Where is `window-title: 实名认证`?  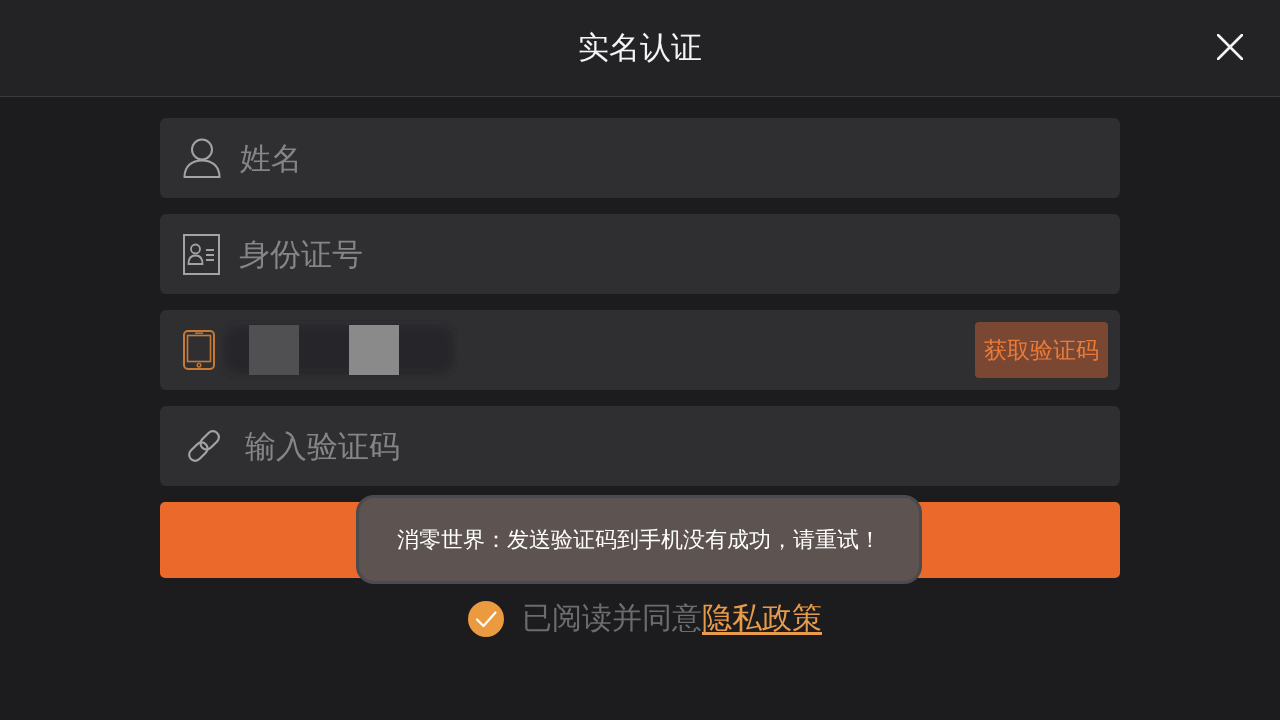
window-title: 实名认证 is located at coordinates (640, 48).